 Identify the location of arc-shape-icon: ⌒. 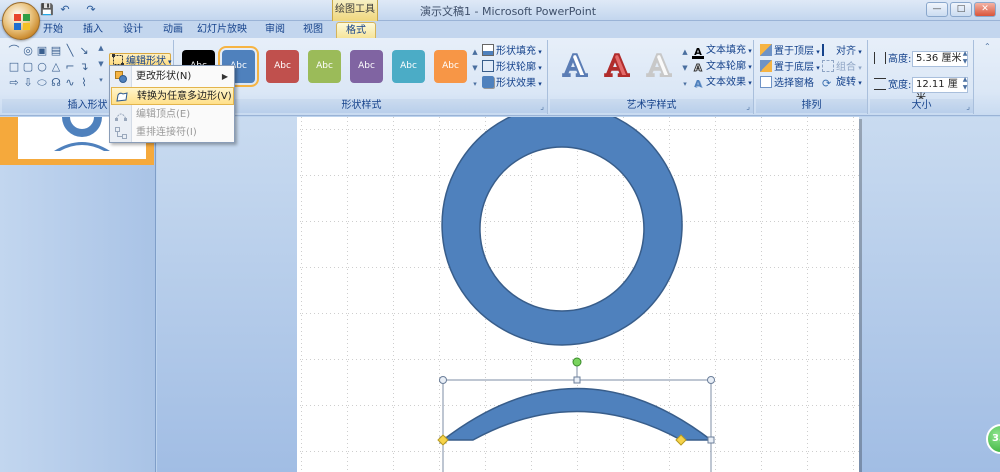
(14, 51).